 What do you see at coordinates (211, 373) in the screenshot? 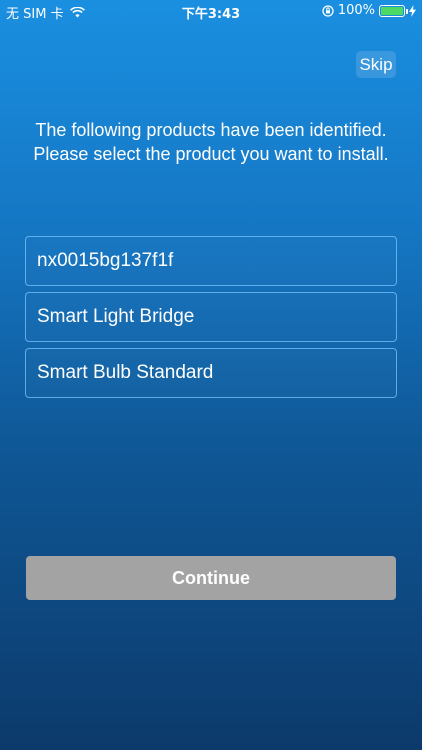
I see `product-item-smart-bulb-standard: Smart Bulb Standard` at bounding box center [211, 373].